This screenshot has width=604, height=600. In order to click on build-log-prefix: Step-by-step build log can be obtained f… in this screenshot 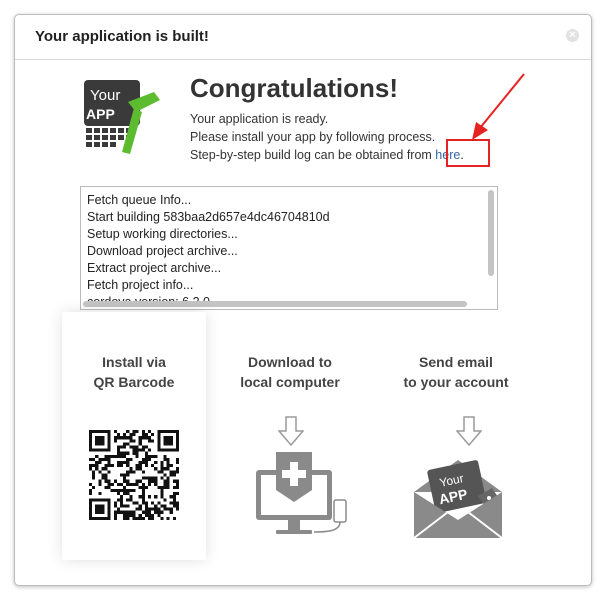, I will do `click(313, 155)`.